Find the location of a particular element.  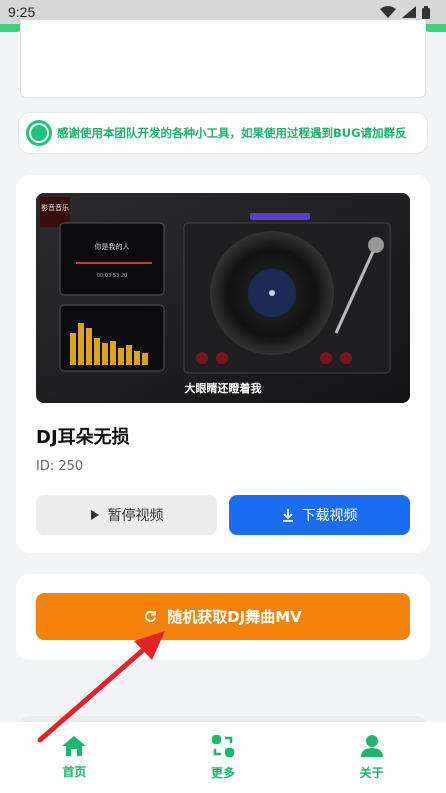

nav-item-about: 关于 is located at coordinates (371, 757).